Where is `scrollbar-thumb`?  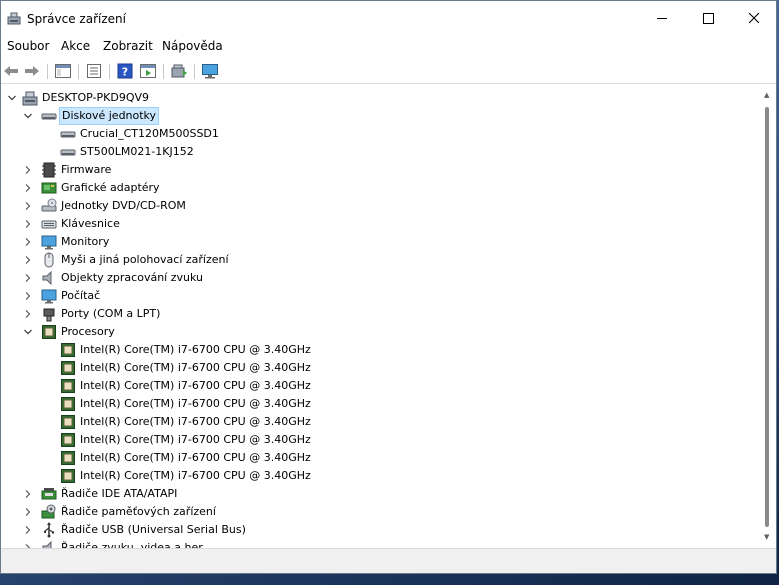
scrollbar-thumb is located at coordinates (767, 317).